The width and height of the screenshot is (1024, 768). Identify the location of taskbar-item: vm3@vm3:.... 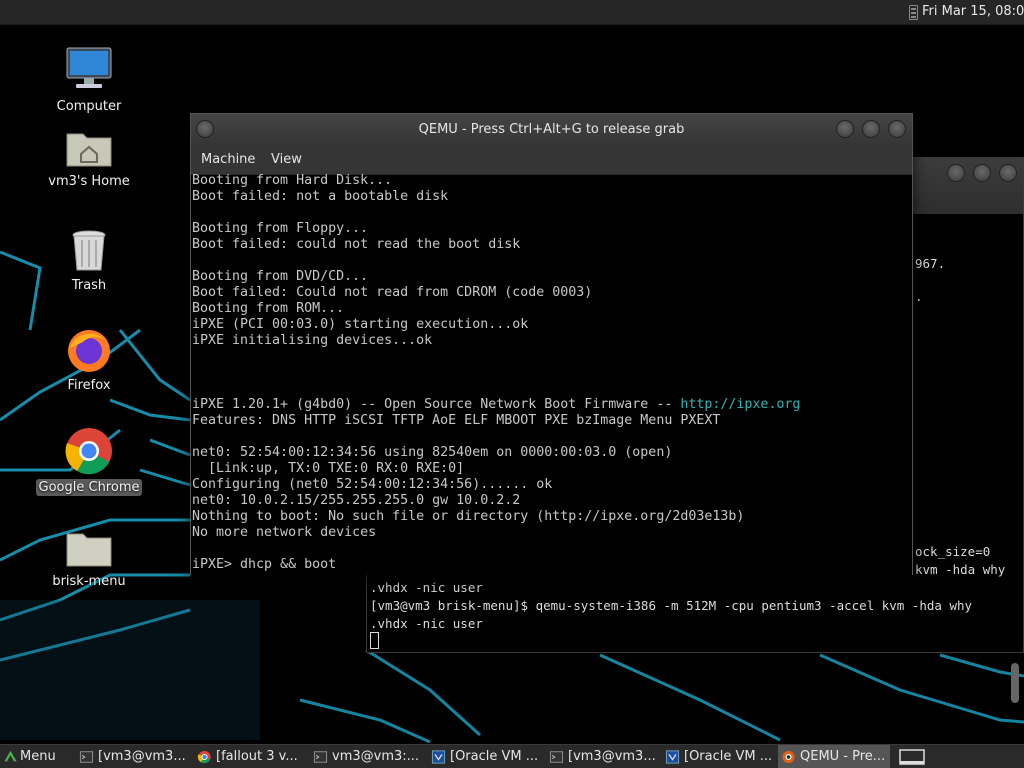
(366, 756).